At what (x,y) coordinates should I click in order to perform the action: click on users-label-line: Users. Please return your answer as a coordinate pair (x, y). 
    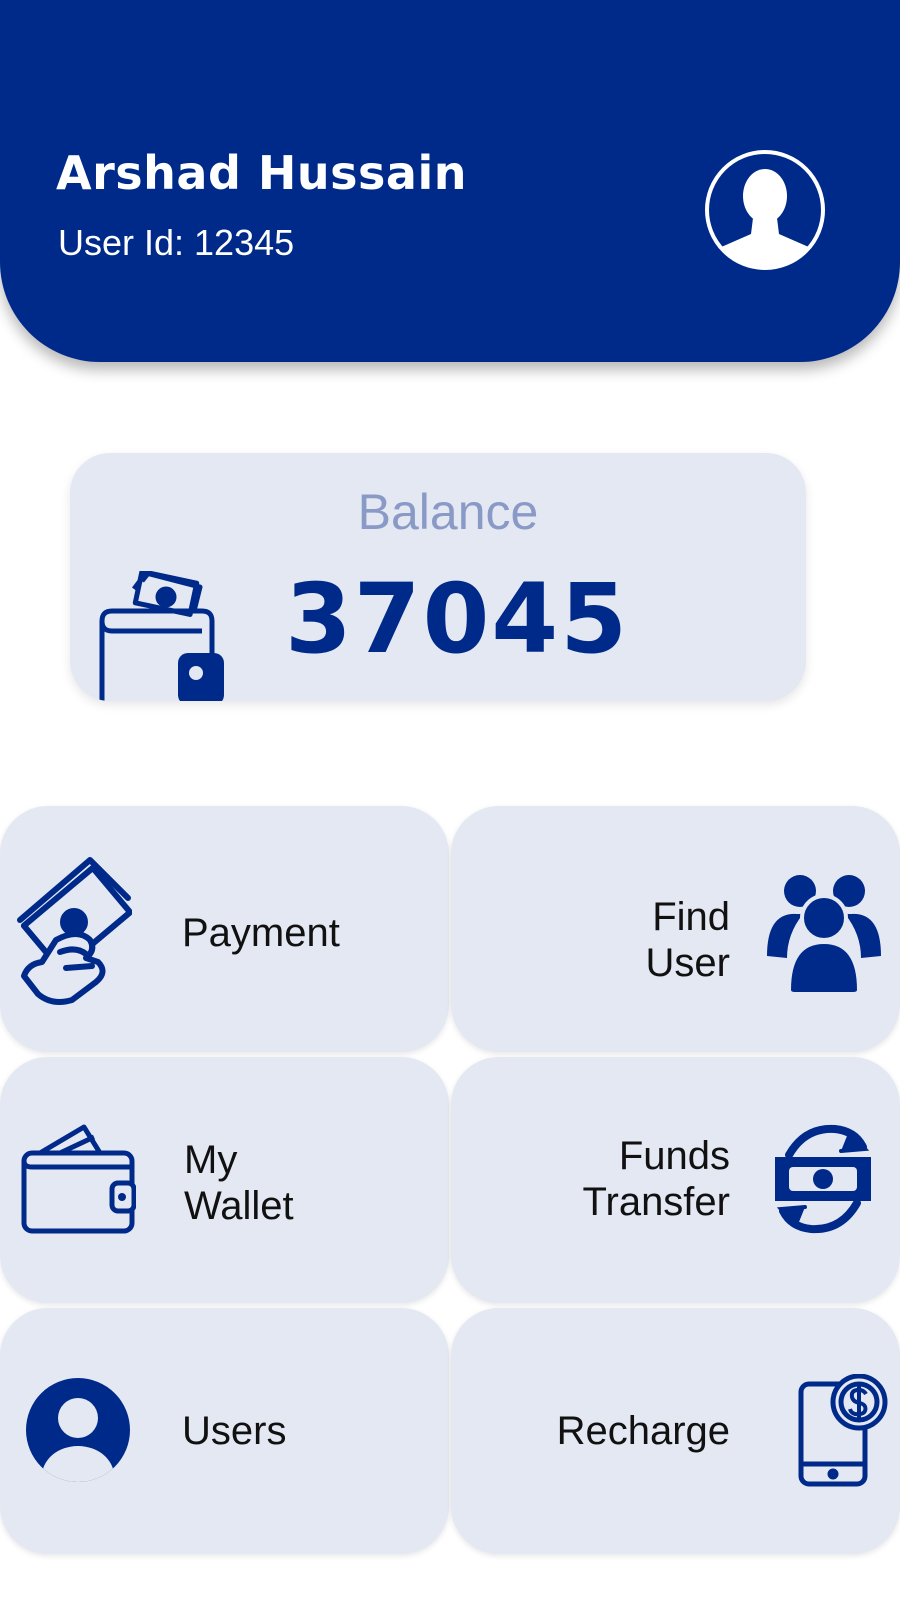
    Looking at the image, I should click on (234, 1431).